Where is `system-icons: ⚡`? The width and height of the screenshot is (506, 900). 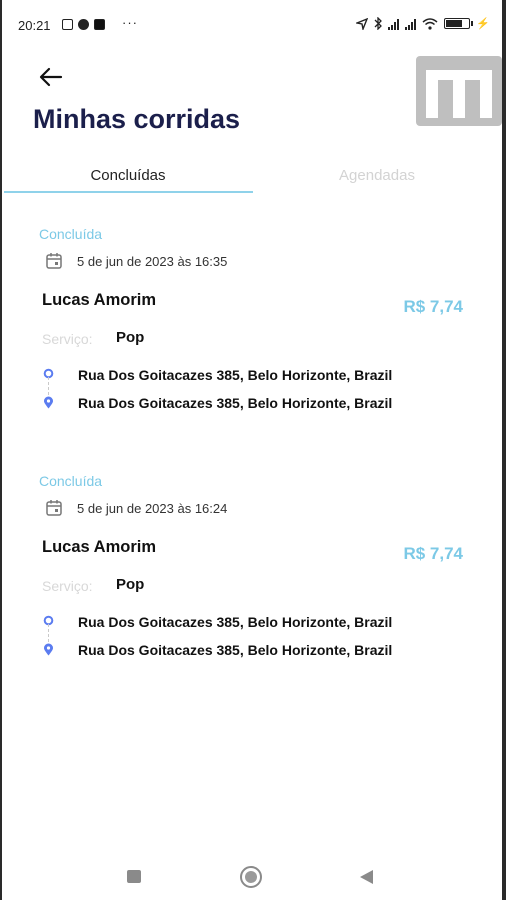
system-icons: ⚡ is located at coordinates (423, 23).